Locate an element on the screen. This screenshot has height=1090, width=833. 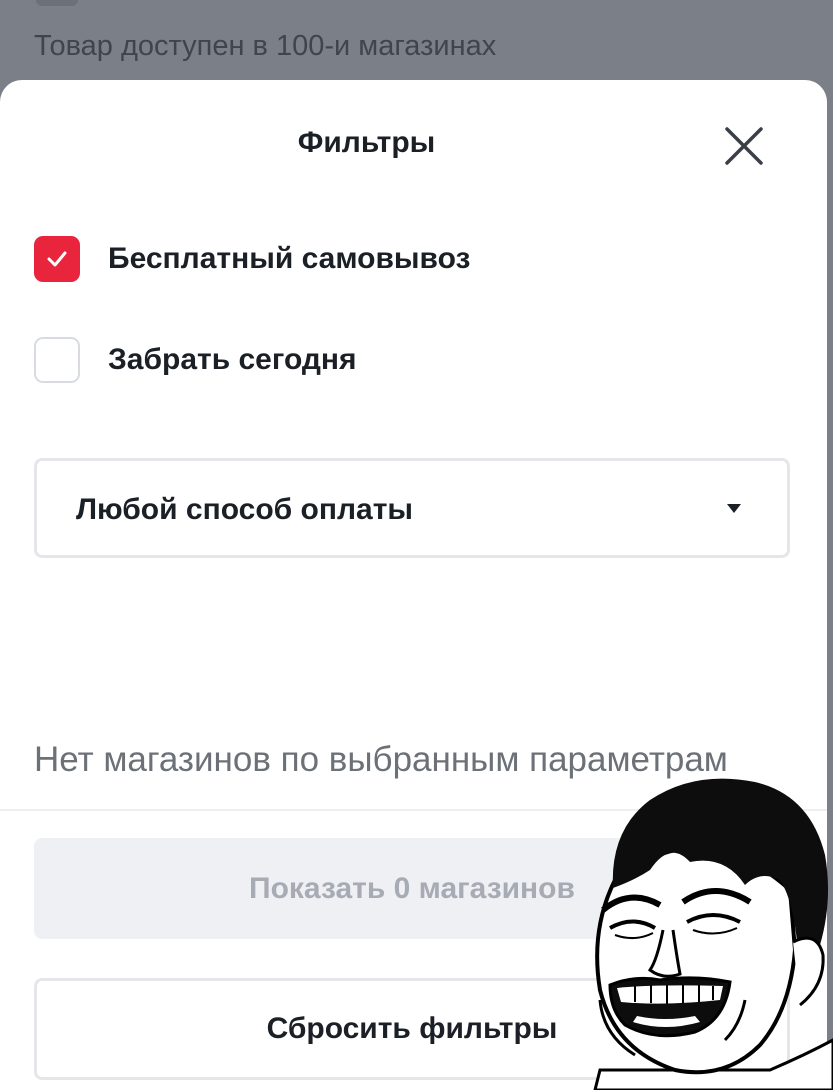
close-button is located at coordinates (744, 146).